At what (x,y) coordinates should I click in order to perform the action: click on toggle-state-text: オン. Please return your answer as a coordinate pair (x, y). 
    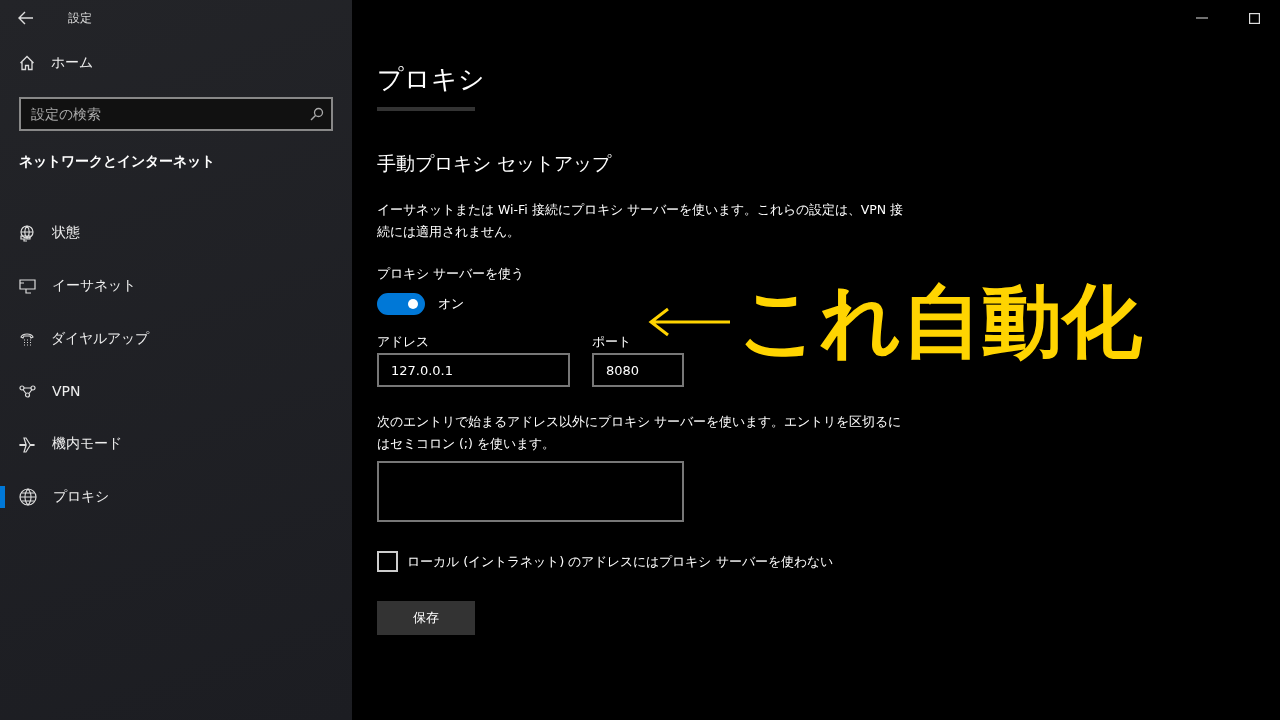
    Looking at the image, I should click on (451, 304).